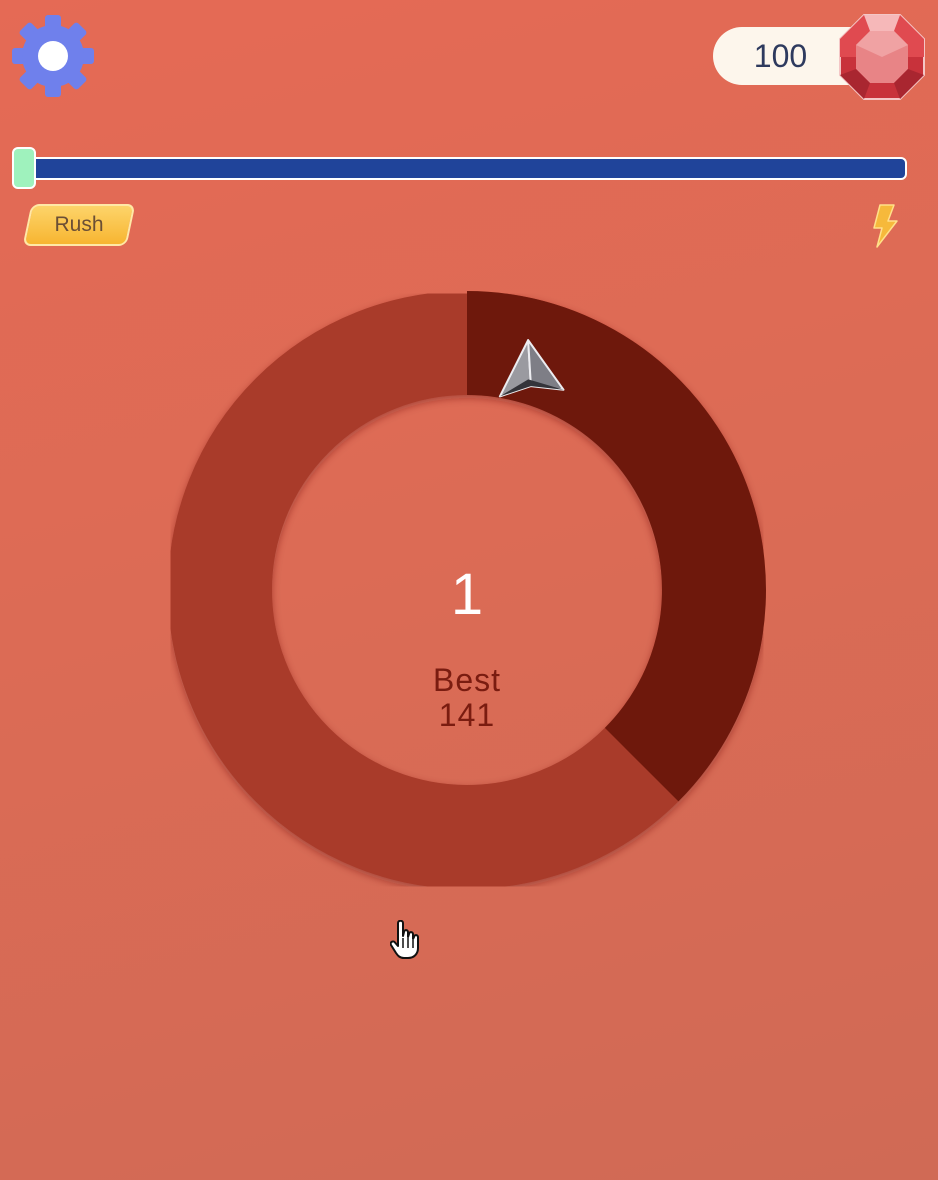 This screenshot has height=1180, width=938. Describe the element at coordinates (885, 226) in the screenshot. I see `lightning-bolt-icon` at that location.